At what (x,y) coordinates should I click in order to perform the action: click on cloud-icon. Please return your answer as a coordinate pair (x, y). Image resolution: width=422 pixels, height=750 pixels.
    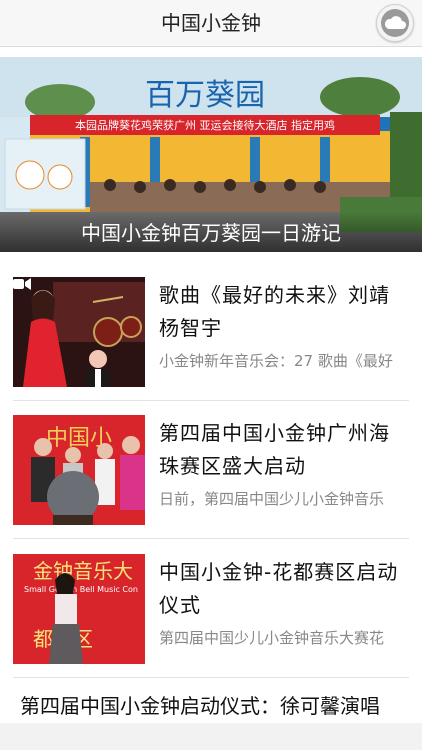
    Looking at the image, I should click on (395, 22).